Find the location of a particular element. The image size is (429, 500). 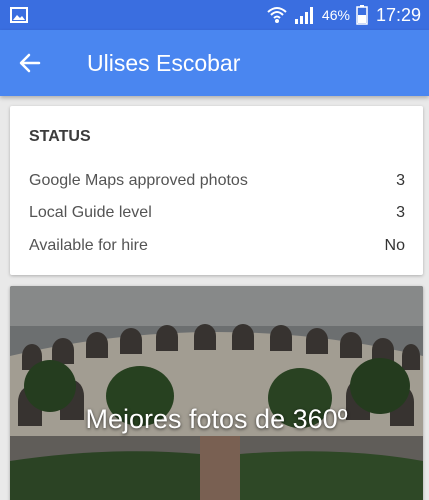

stat-value: No is located at coordinates (394, 245).